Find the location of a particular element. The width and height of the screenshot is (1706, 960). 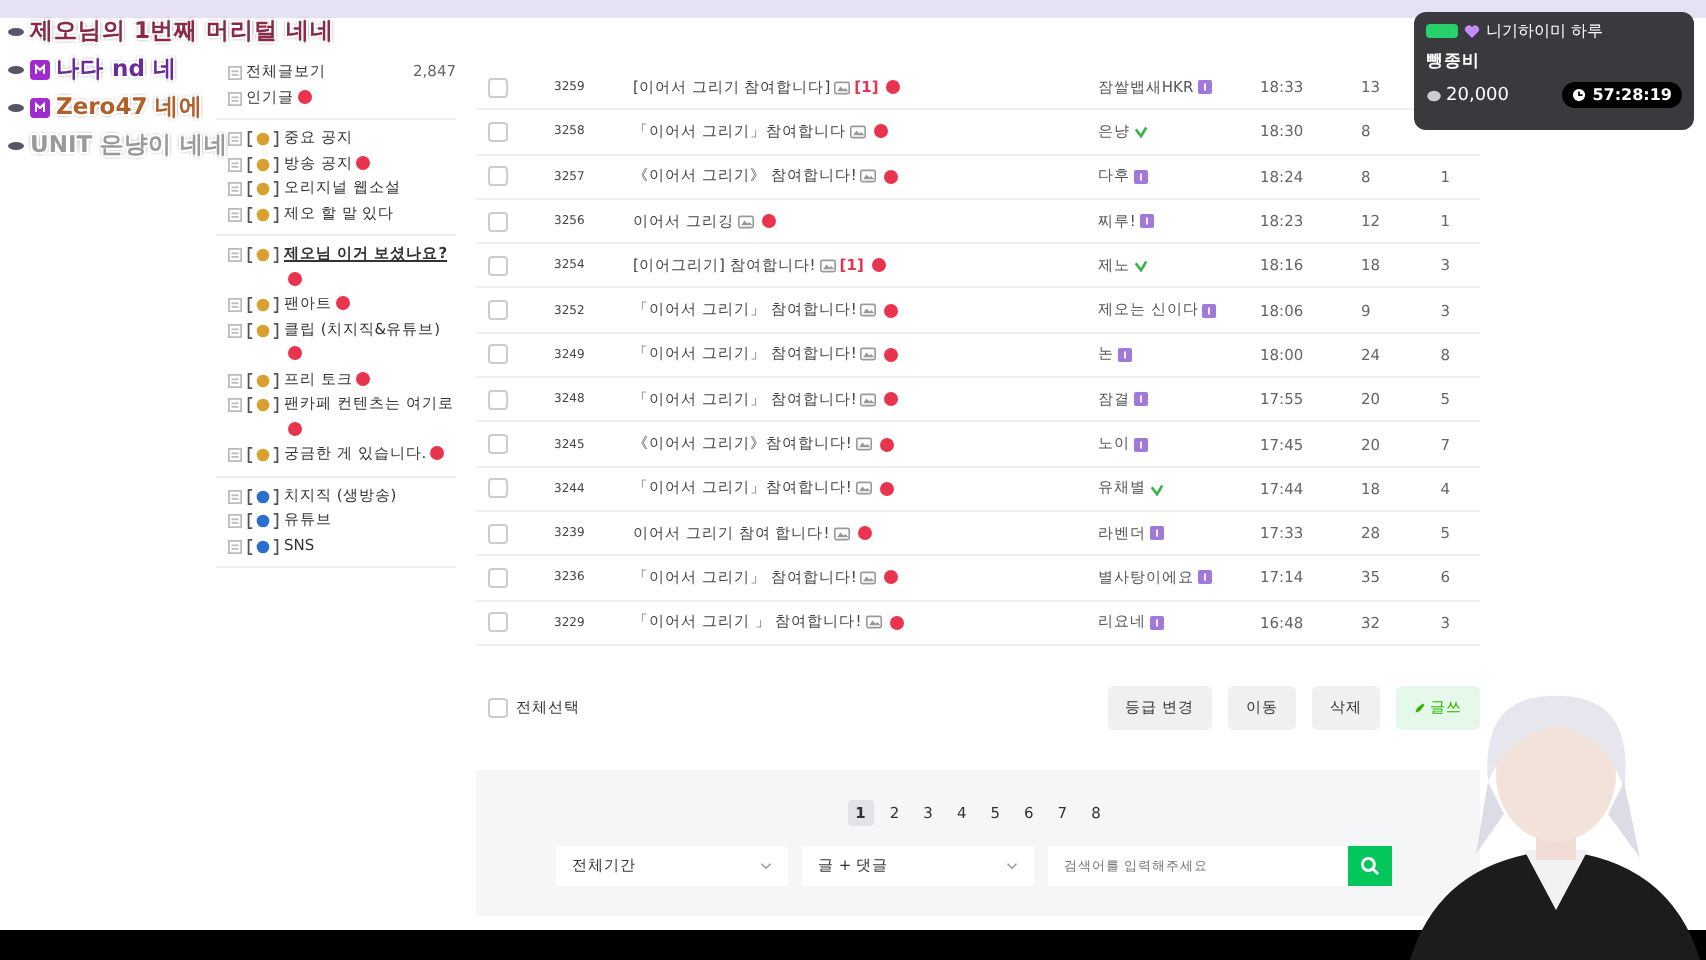

donation-title: 뺑종비 is located at coordinates (1454, 62).